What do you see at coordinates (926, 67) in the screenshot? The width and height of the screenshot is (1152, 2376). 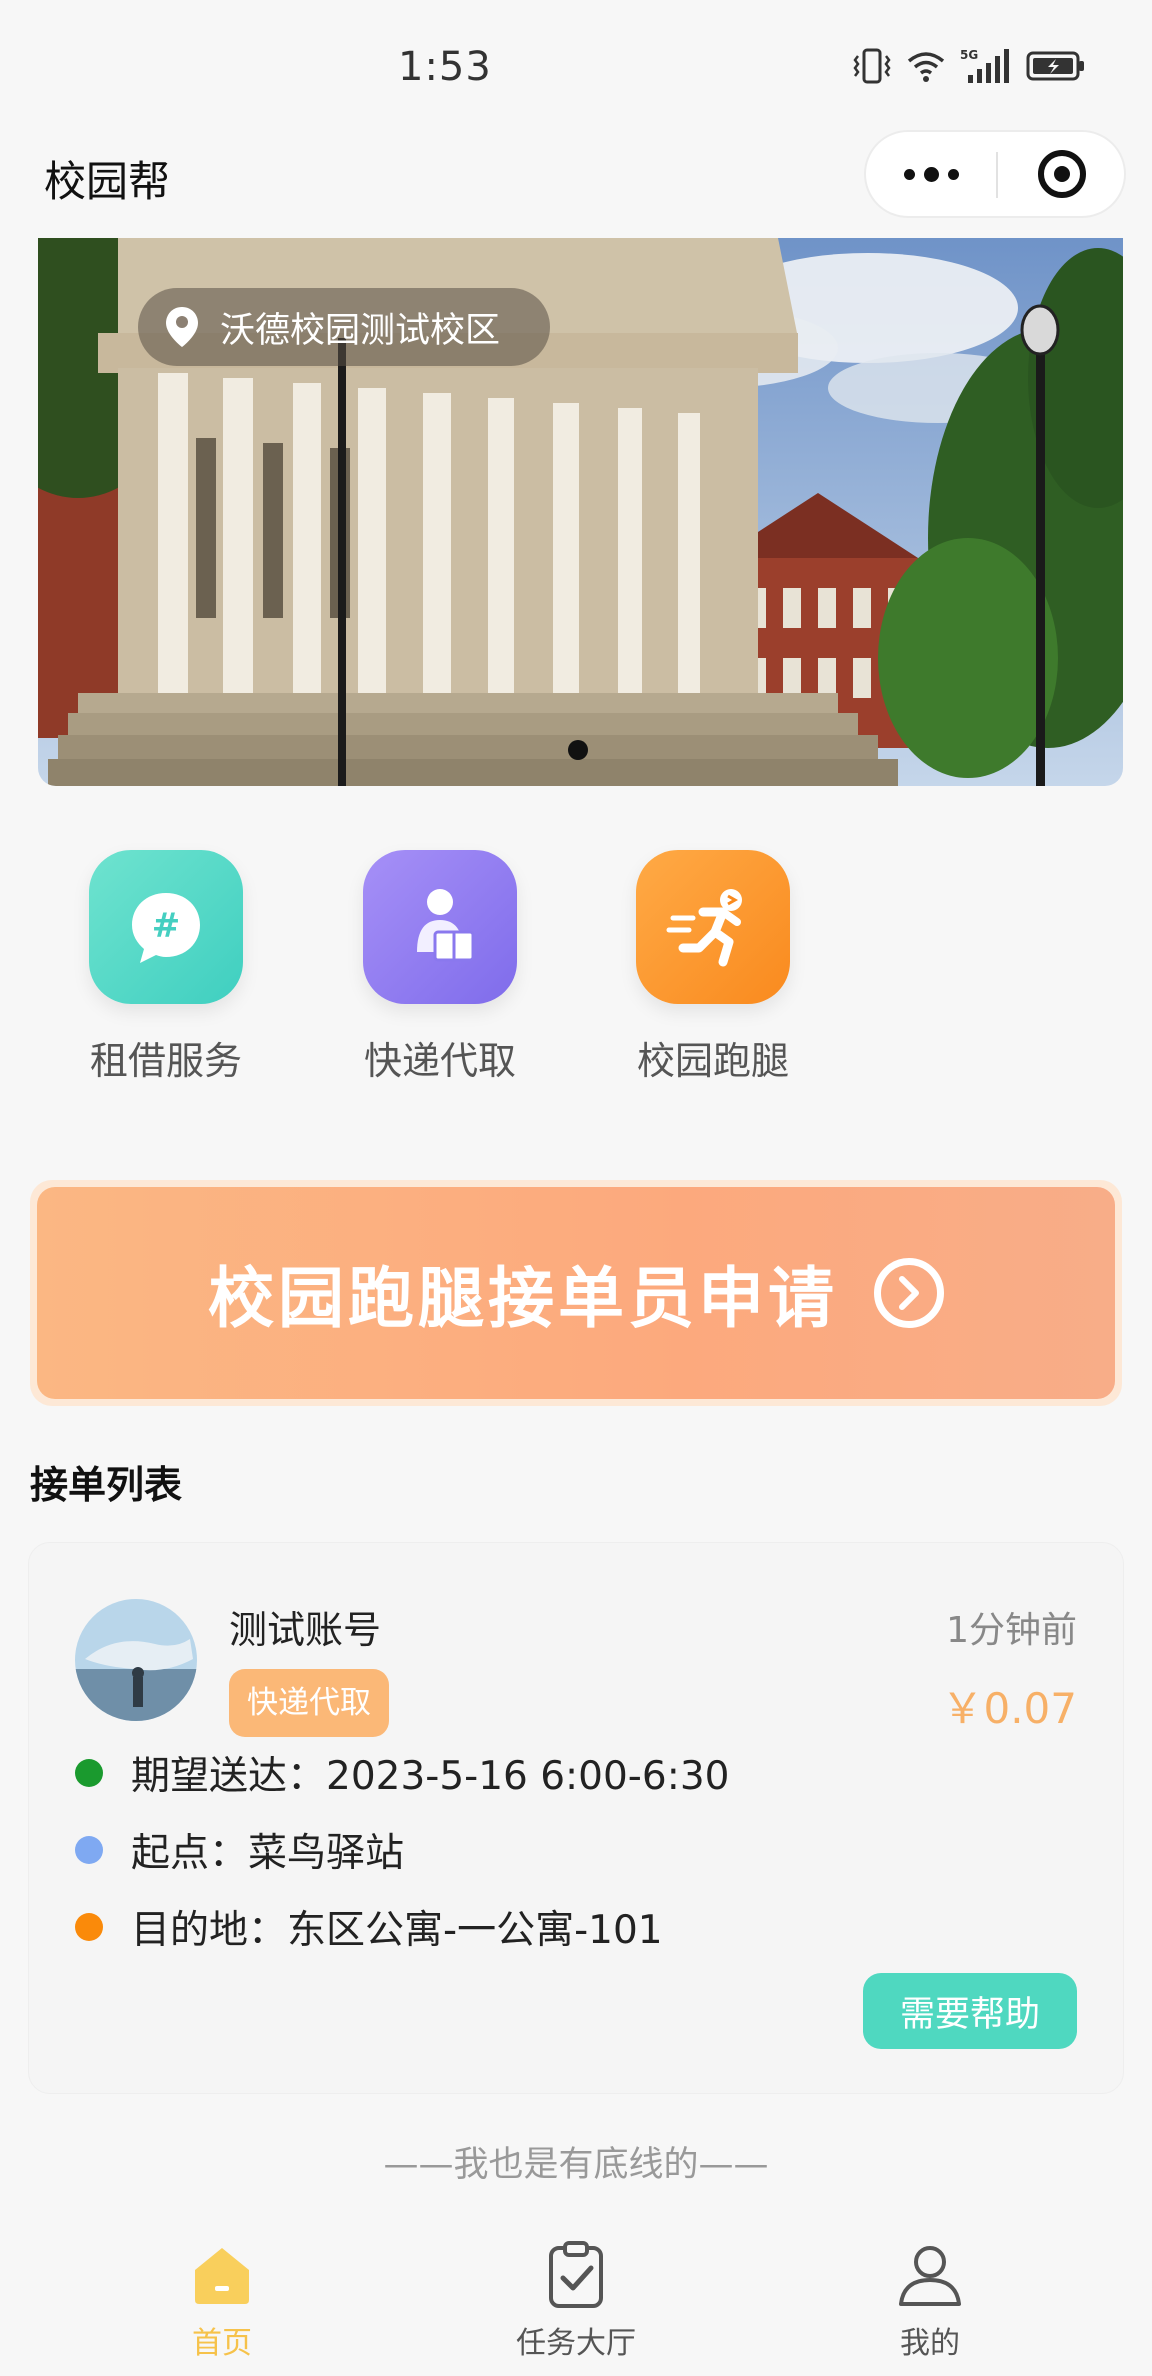 I see `wifi-icon` at bounding box center [926, 67].